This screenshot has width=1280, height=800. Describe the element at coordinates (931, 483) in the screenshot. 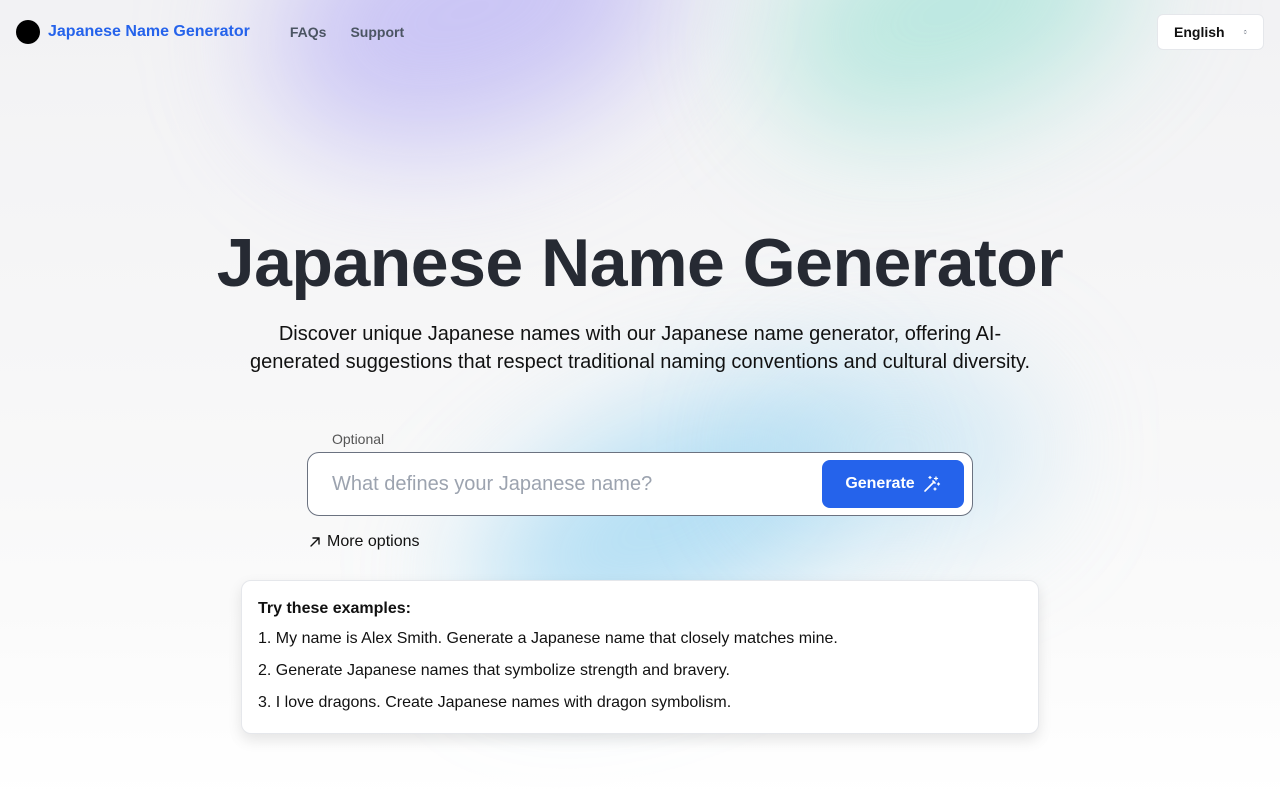

I see `magic-wand-icon` at that location.